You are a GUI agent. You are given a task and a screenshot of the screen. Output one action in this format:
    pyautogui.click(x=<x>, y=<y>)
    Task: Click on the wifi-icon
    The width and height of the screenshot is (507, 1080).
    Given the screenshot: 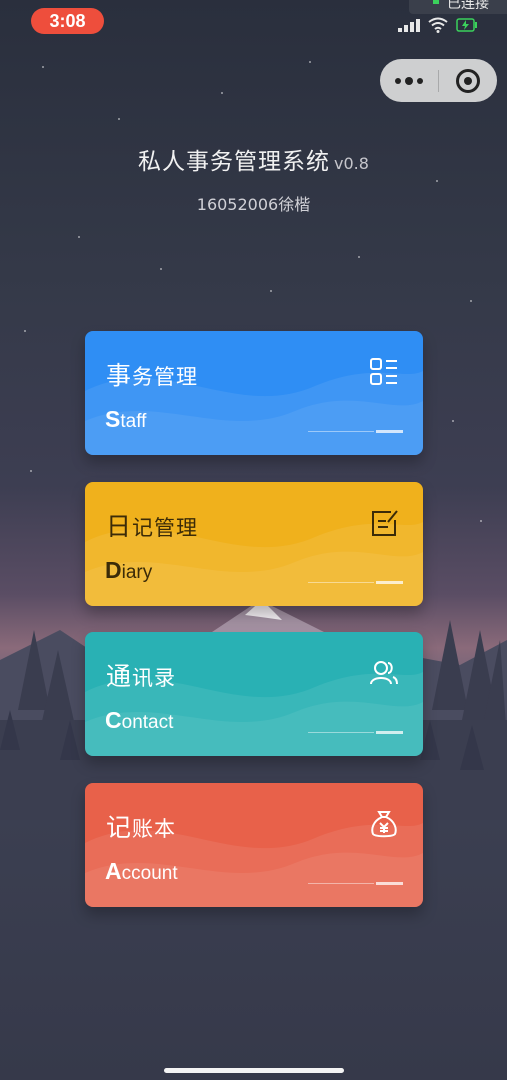 What is the action you would take?
    pyautogui.click(x=438, y=25)
    